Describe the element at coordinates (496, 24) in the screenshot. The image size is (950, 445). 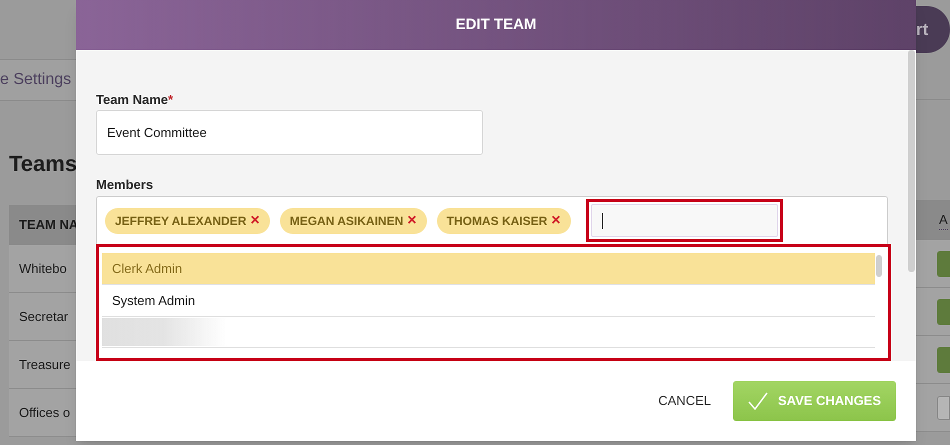
I see `dialog-title: EDIT TEAM` at that location.